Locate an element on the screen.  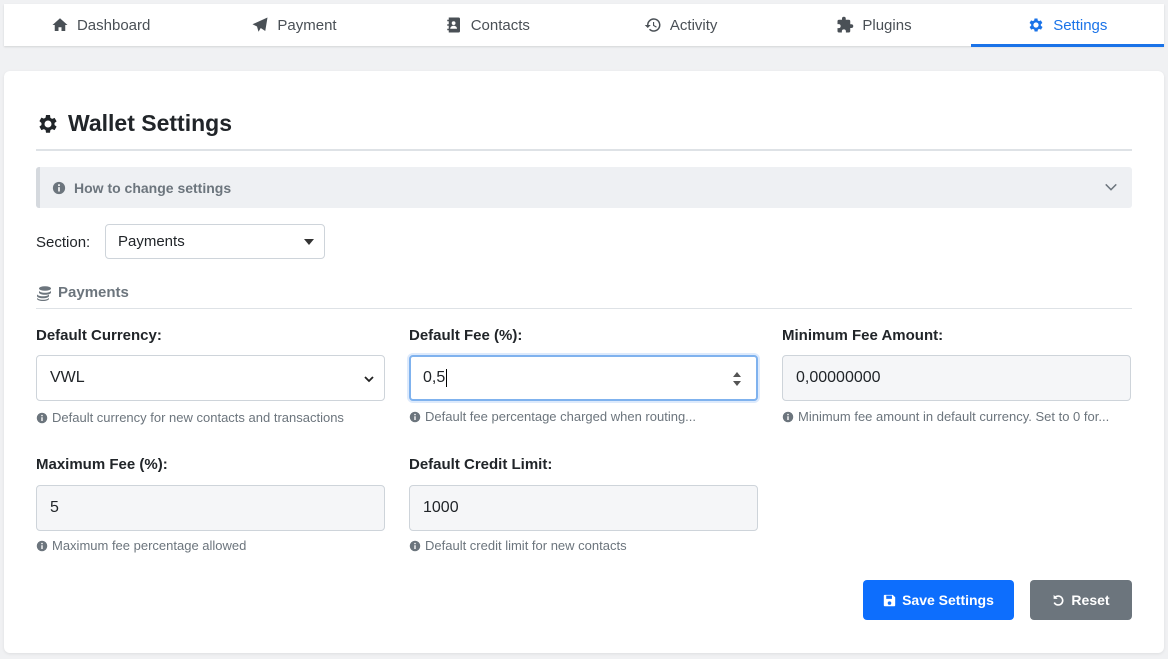
save-settings-button: Save Settings is located at coordinates (938, 600).